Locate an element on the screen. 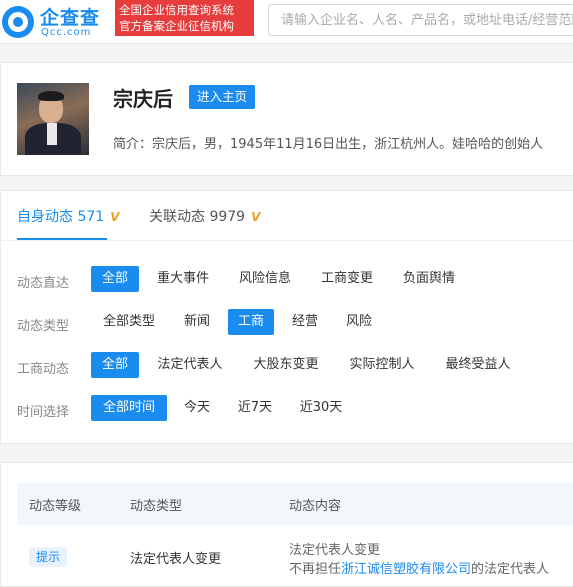  qcc-logo: 企查查 Qcc.com is located at coordinates (57, 21).